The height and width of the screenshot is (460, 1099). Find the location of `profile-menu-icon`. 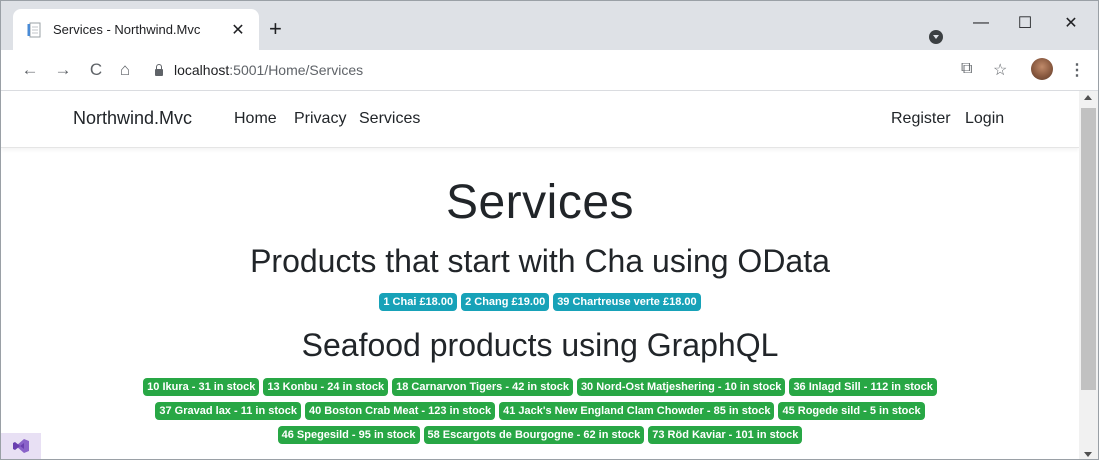

profile-menu-icon is located at coordinates (936, 37).